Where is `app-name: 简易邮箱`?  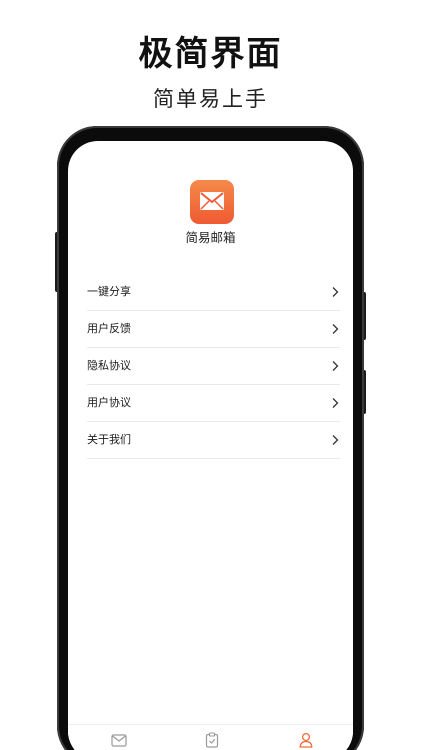 app-name: 简易邮箱 is located at coordinates (210, 237).